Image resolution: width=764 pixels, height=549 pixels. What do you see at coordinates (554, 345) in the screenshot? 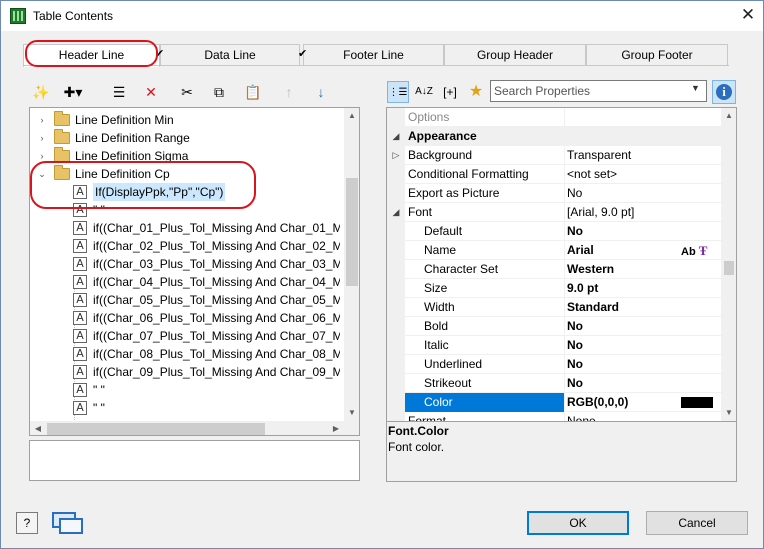
I see `property-row: Italic No` at bounding box center [554, 345].